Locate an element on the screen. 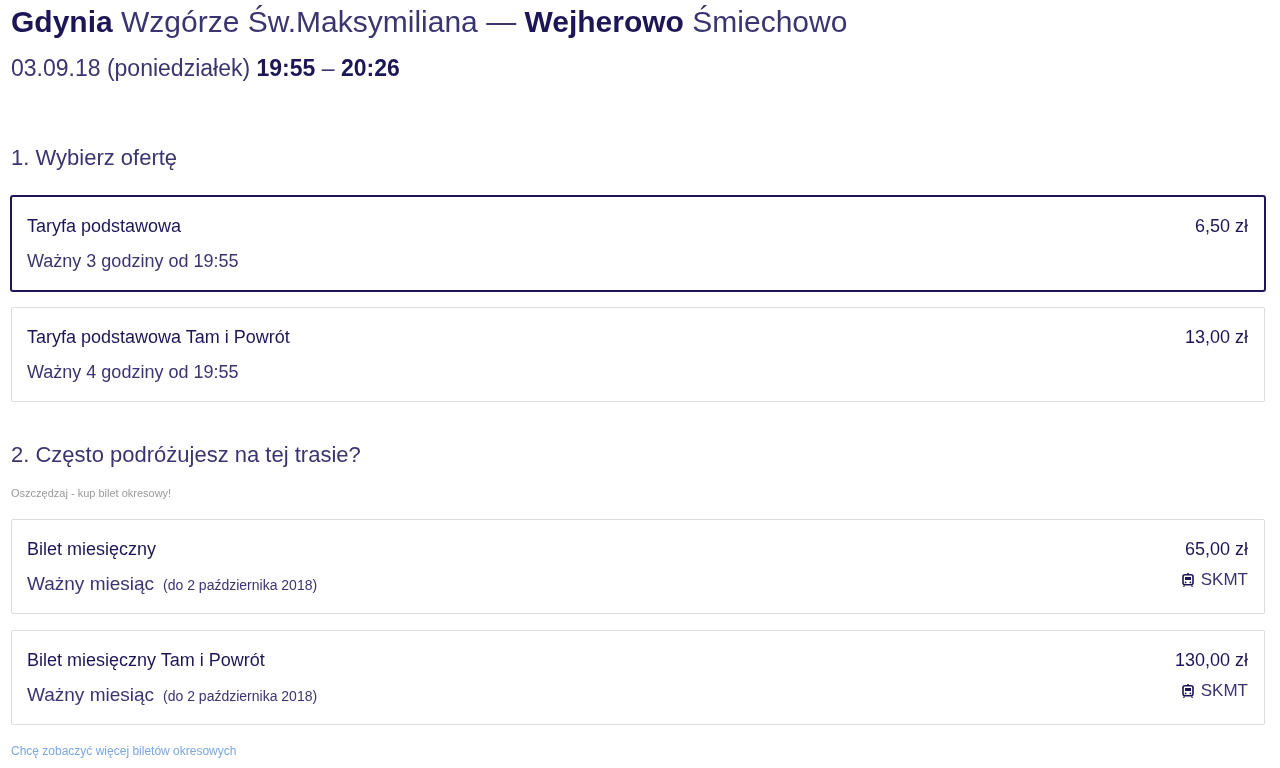 The height and width of the screenshot is (768, 1280). offer-name: Taryfa podstawowa Tam i Powrót is located at coordinates (158, 337).